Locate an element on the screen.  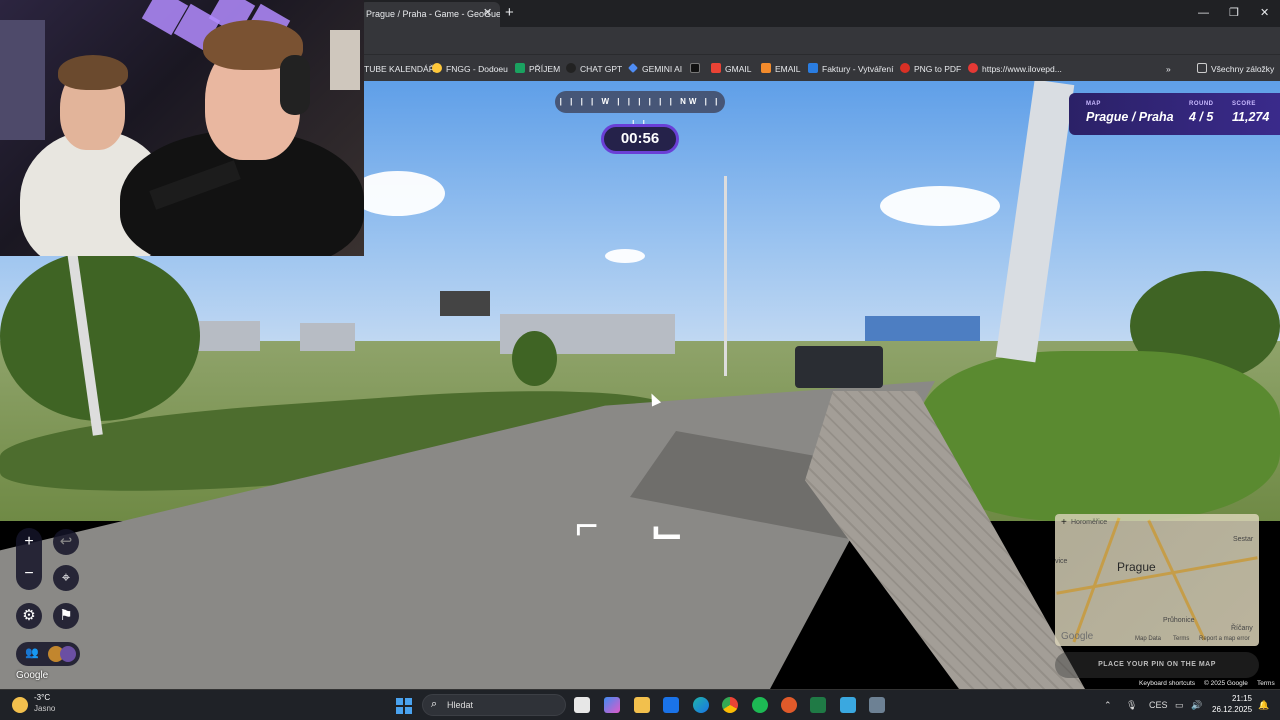
guess-button: PLACE YOUR PIN ON THE MAP is located at coordinates (1157, 665).